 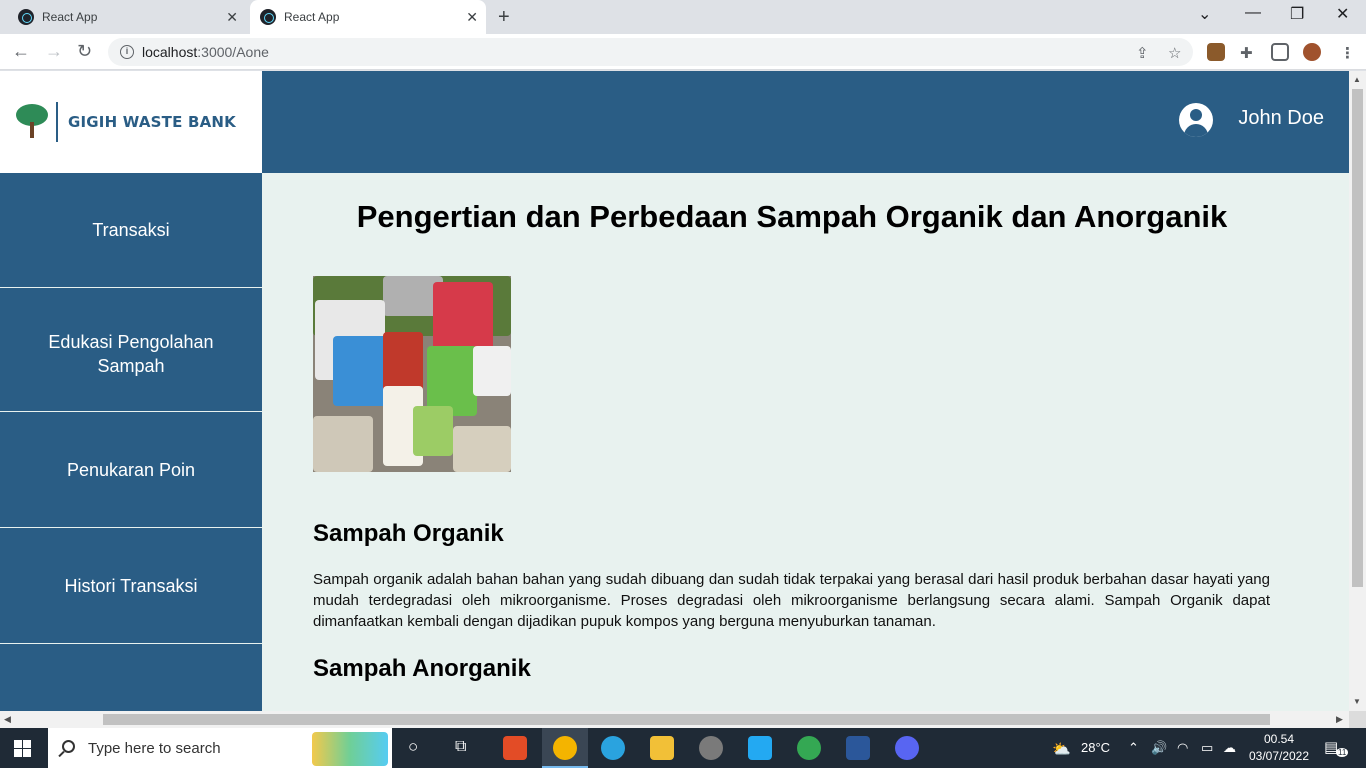 What do you see at coordinates (1280, 52) in the screenshot?
I see `side-panel-icon` at bounding box center [1280, 52].